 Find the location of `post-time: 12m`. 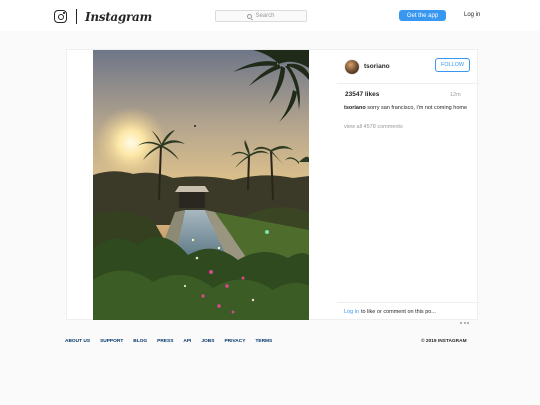

post-time: 12m is located at coordinates (455, 95).